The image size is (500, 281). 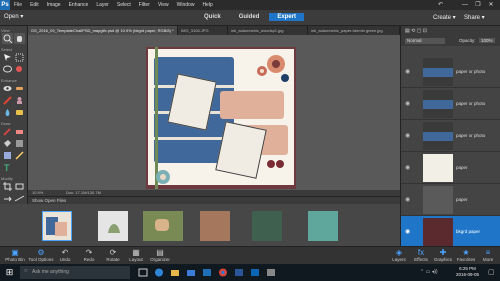 I want to click on layout-button: ▦ Layout, so click(x=136, y=254).